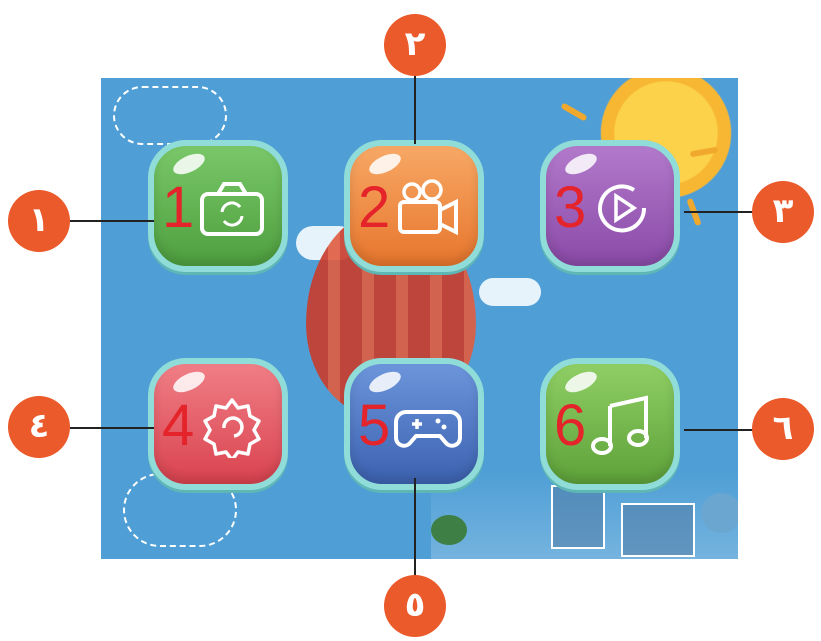 The width and height of the screenshot is (821, 641). I want to click on playback-tile: 3, so click(610, 206).